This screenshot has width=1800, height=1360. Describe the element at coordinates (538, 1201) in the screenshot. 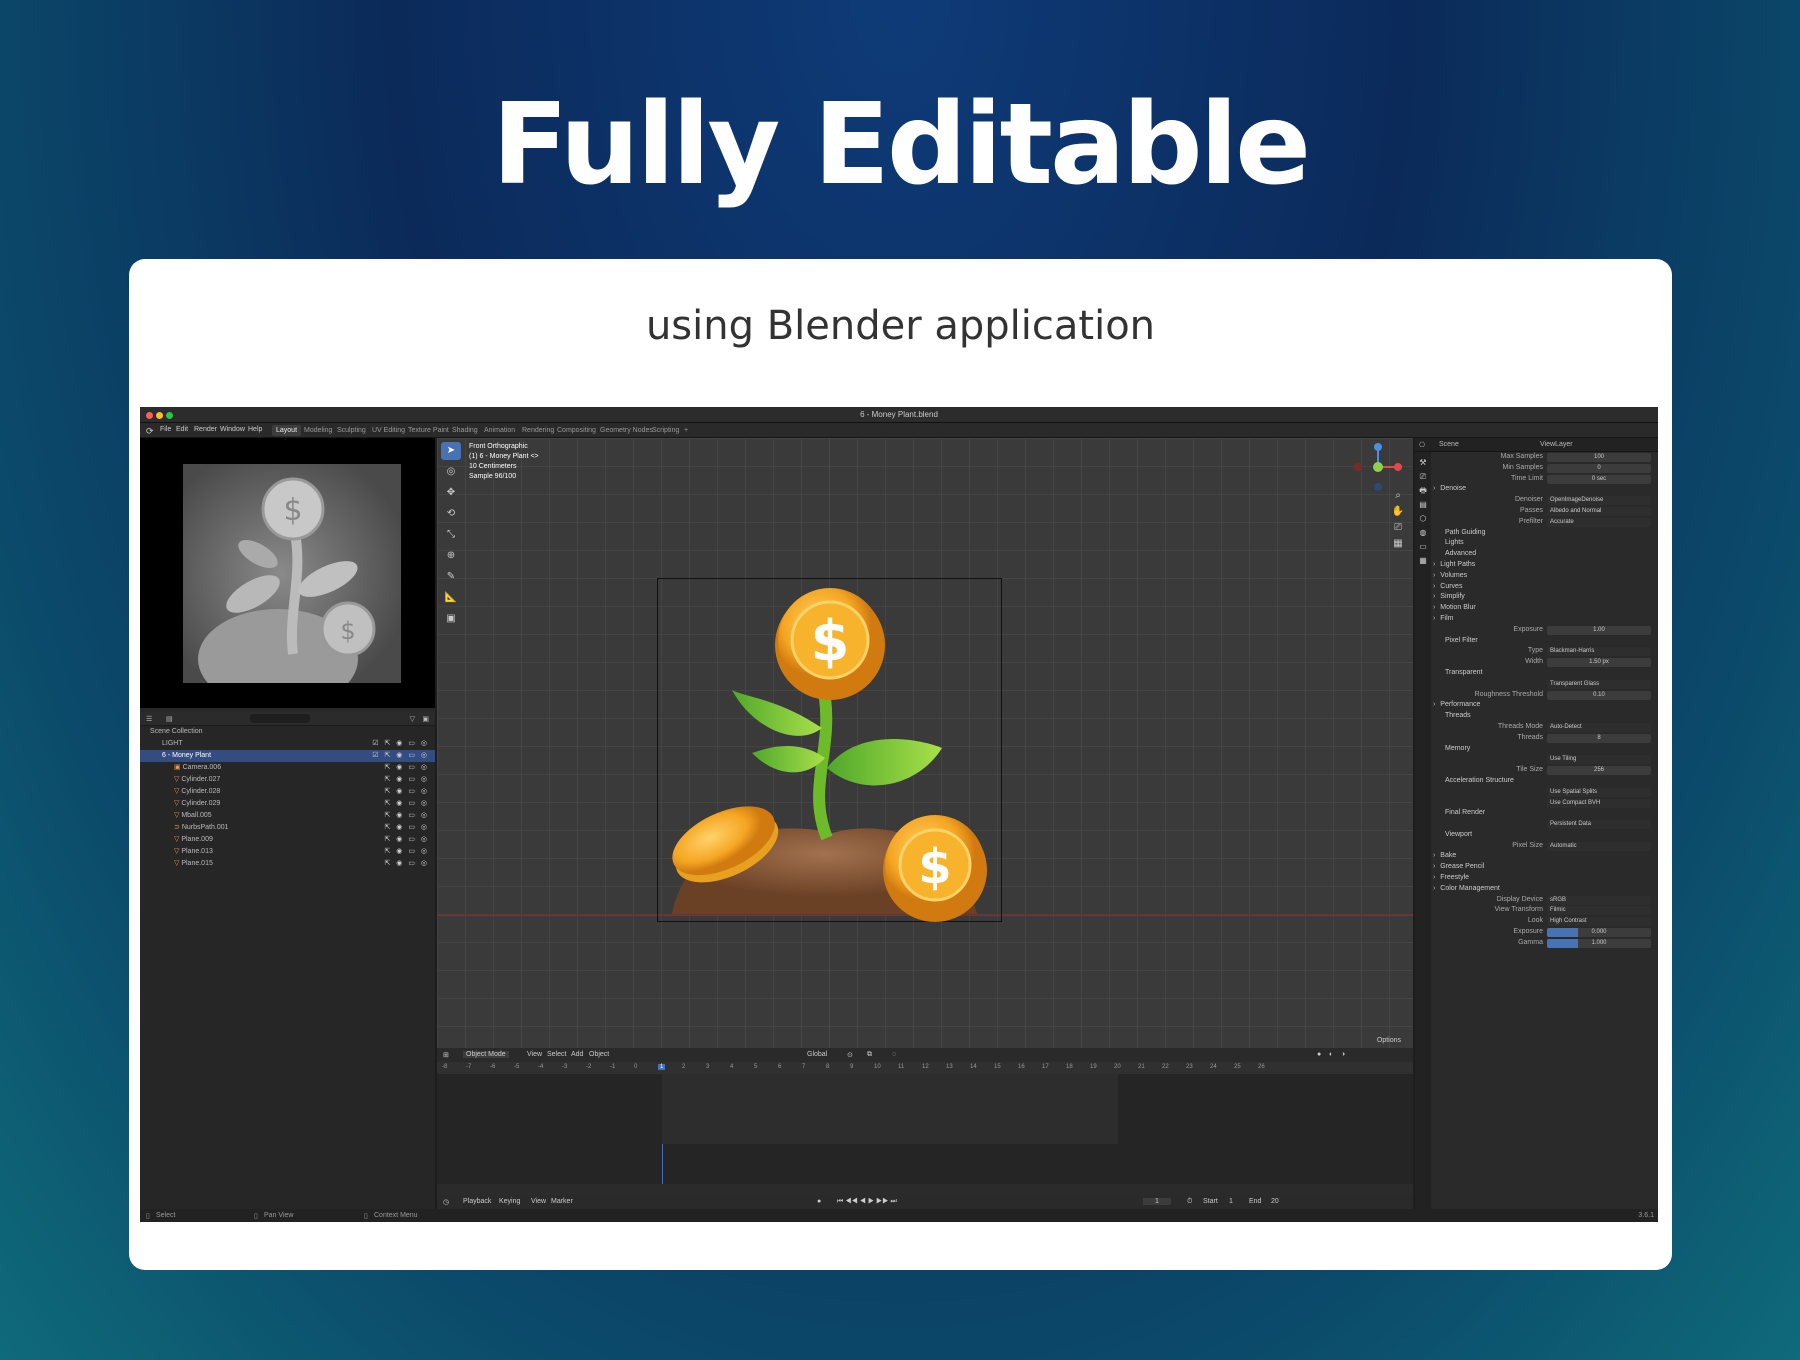

I see `menu-view: View` at that location.